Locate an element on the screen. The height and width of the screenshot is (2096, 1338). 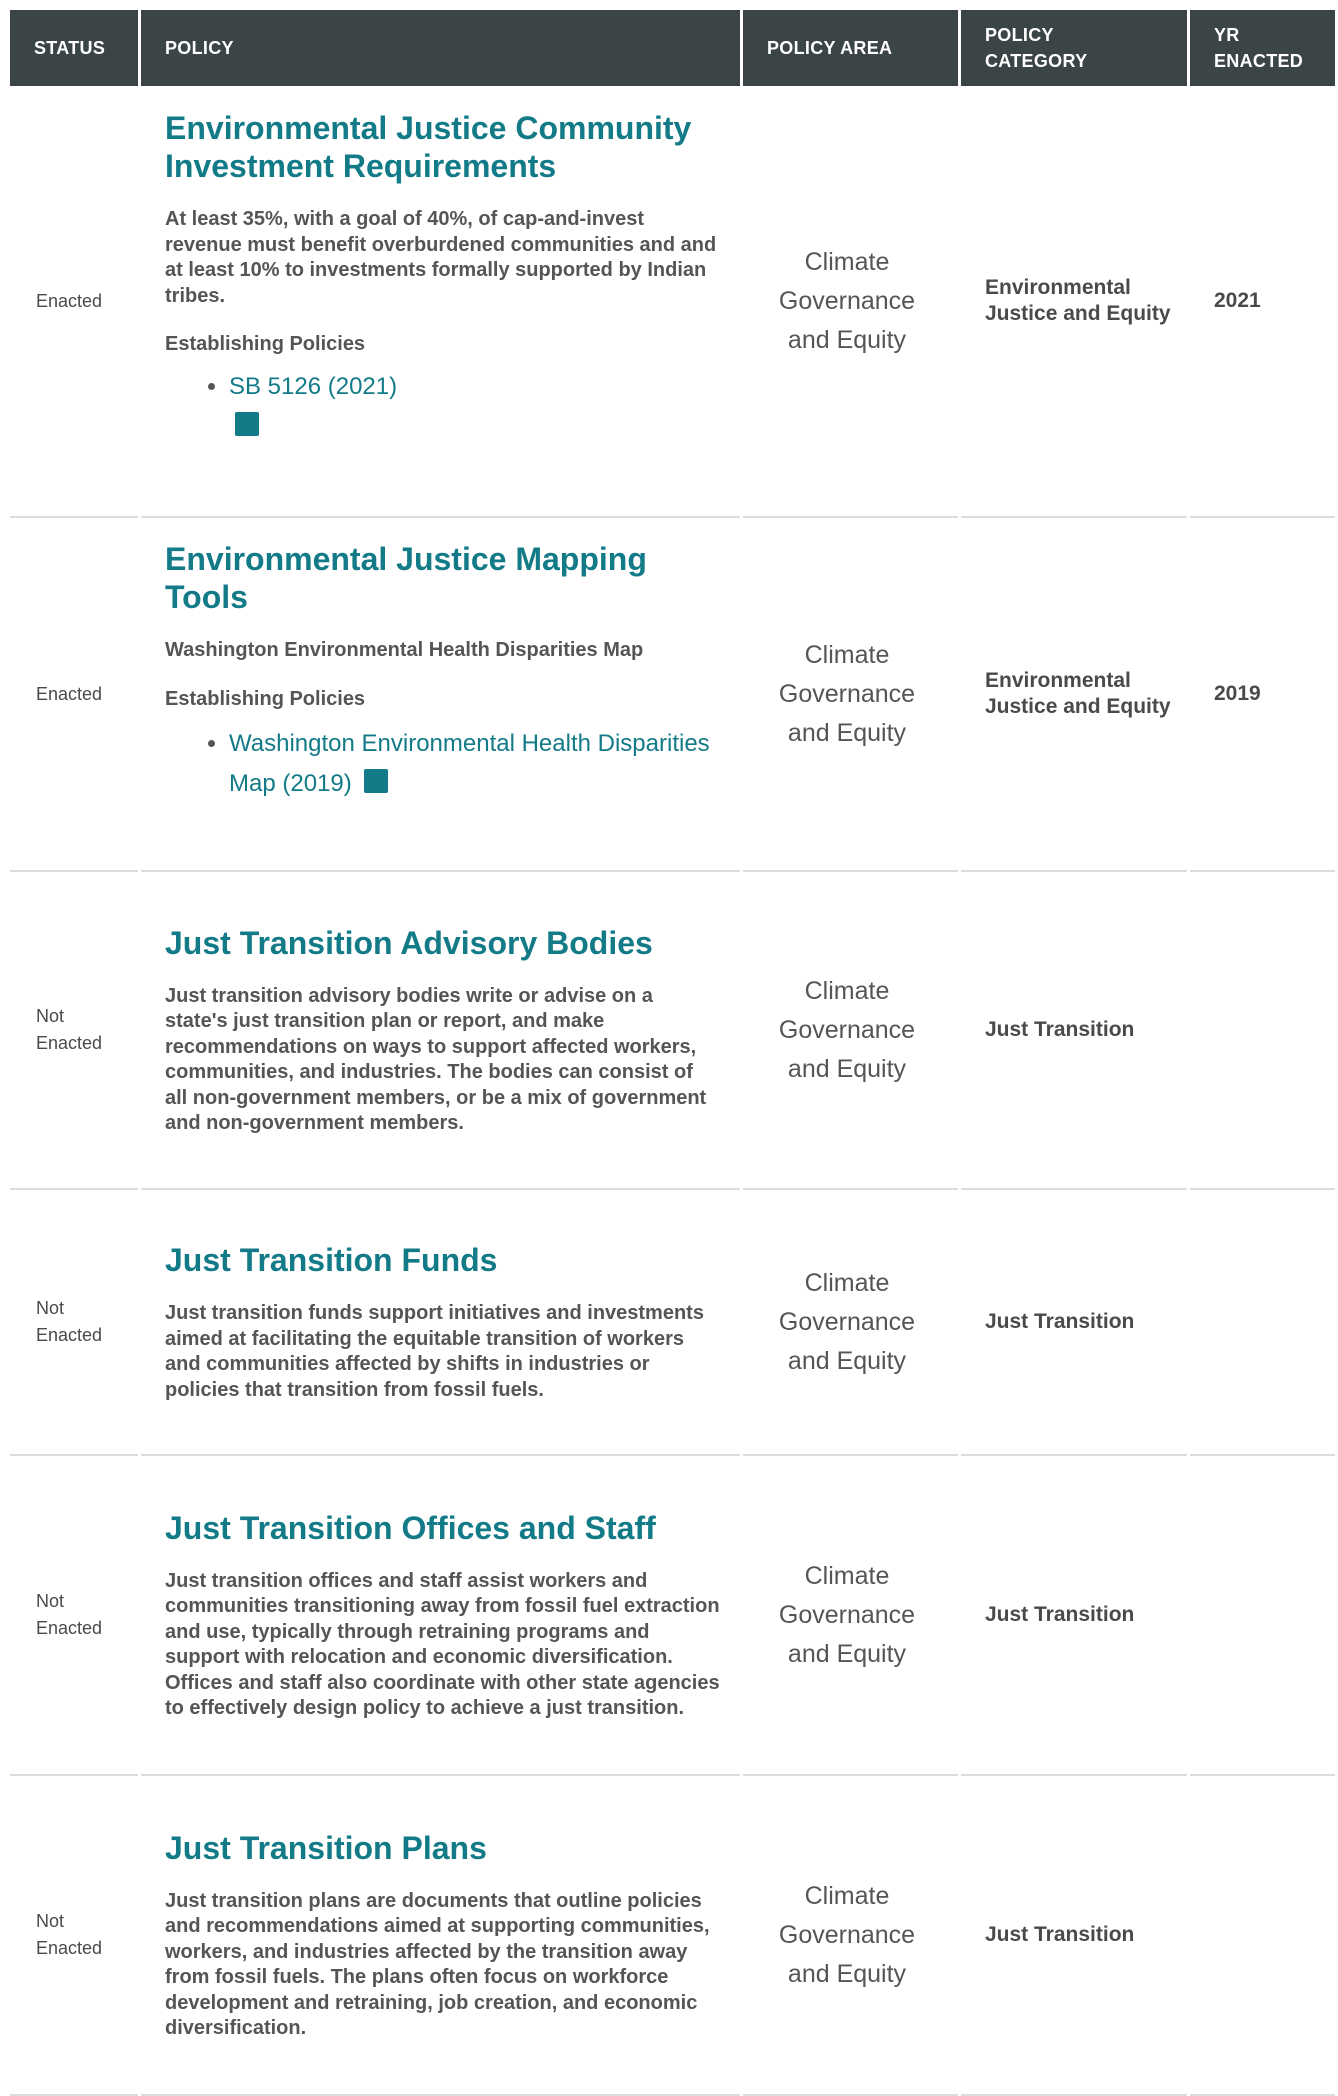
policy-title: Just Transition Offices and Staff is located at coordinates (442, 1528).